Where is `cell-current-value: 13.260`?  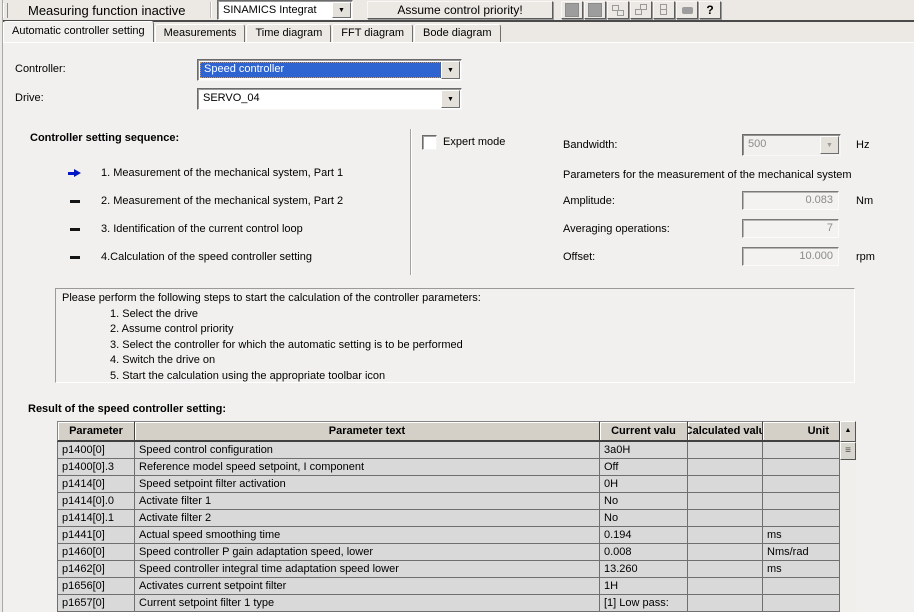
cell-current-value: 13.260 is located at coordinates (644, 569).